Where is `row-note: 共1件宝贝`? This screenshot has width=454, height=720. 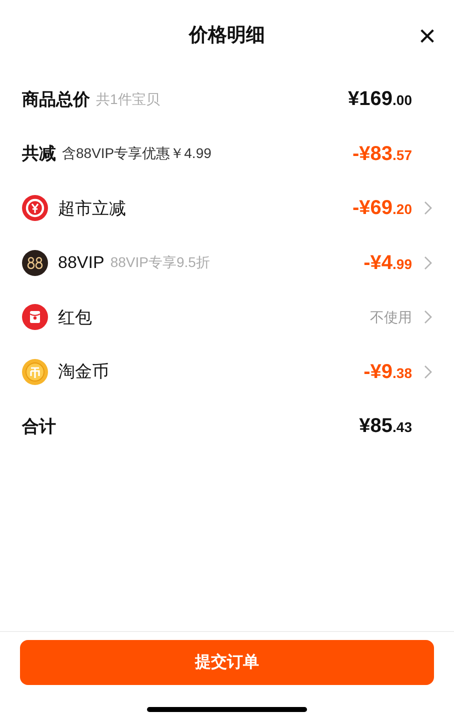 row-note: 共1件宝贝 is located at coordinates (128, 99).